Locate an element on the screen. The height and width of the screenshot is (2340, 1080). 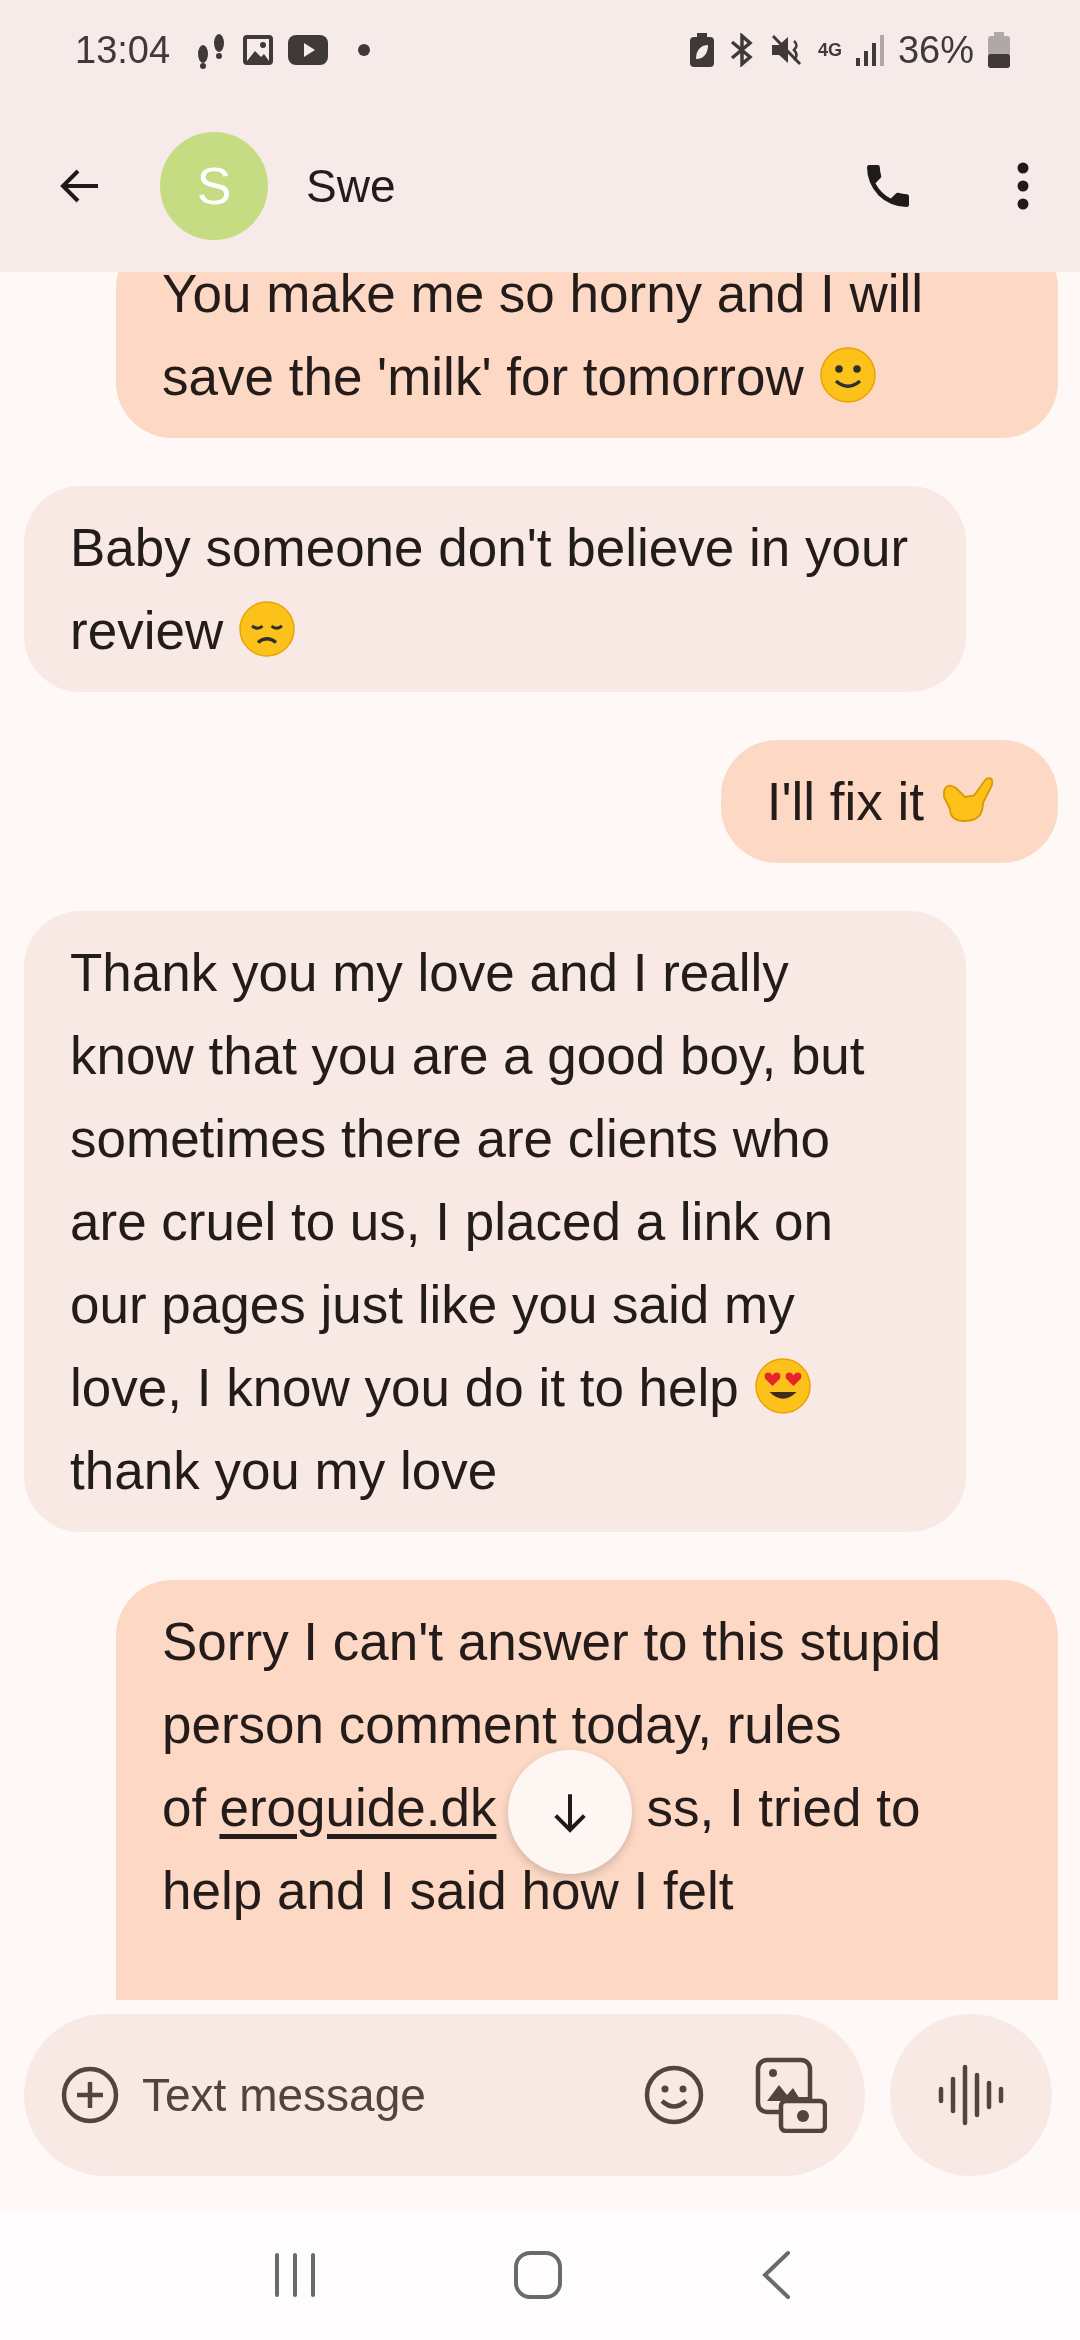
mute-icon is located at coordinates (786, 50).